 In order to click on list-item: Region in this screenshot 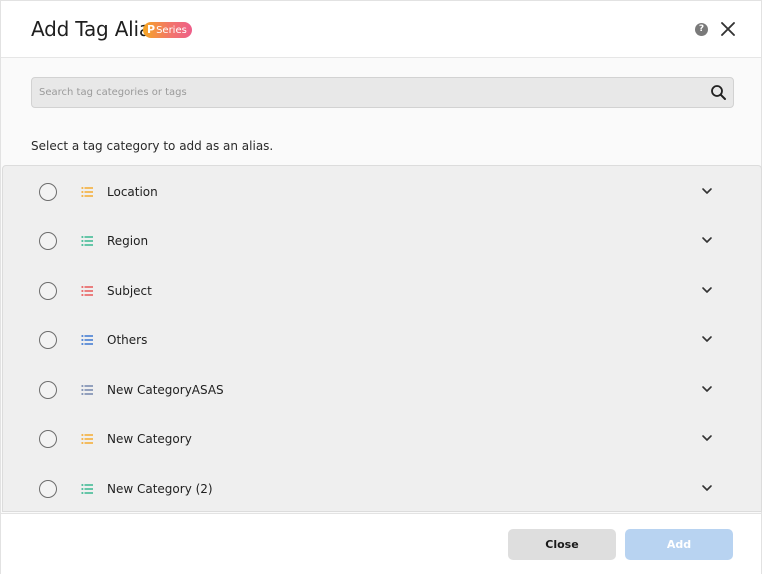, I will do `click(382, 241)`.